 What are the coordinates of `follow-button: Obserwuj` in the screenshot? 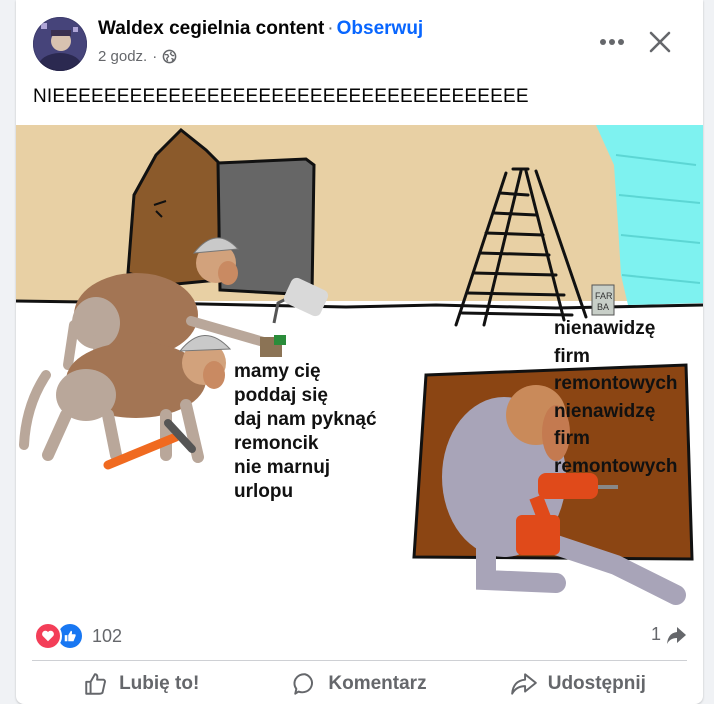 It's located at (380, 28).